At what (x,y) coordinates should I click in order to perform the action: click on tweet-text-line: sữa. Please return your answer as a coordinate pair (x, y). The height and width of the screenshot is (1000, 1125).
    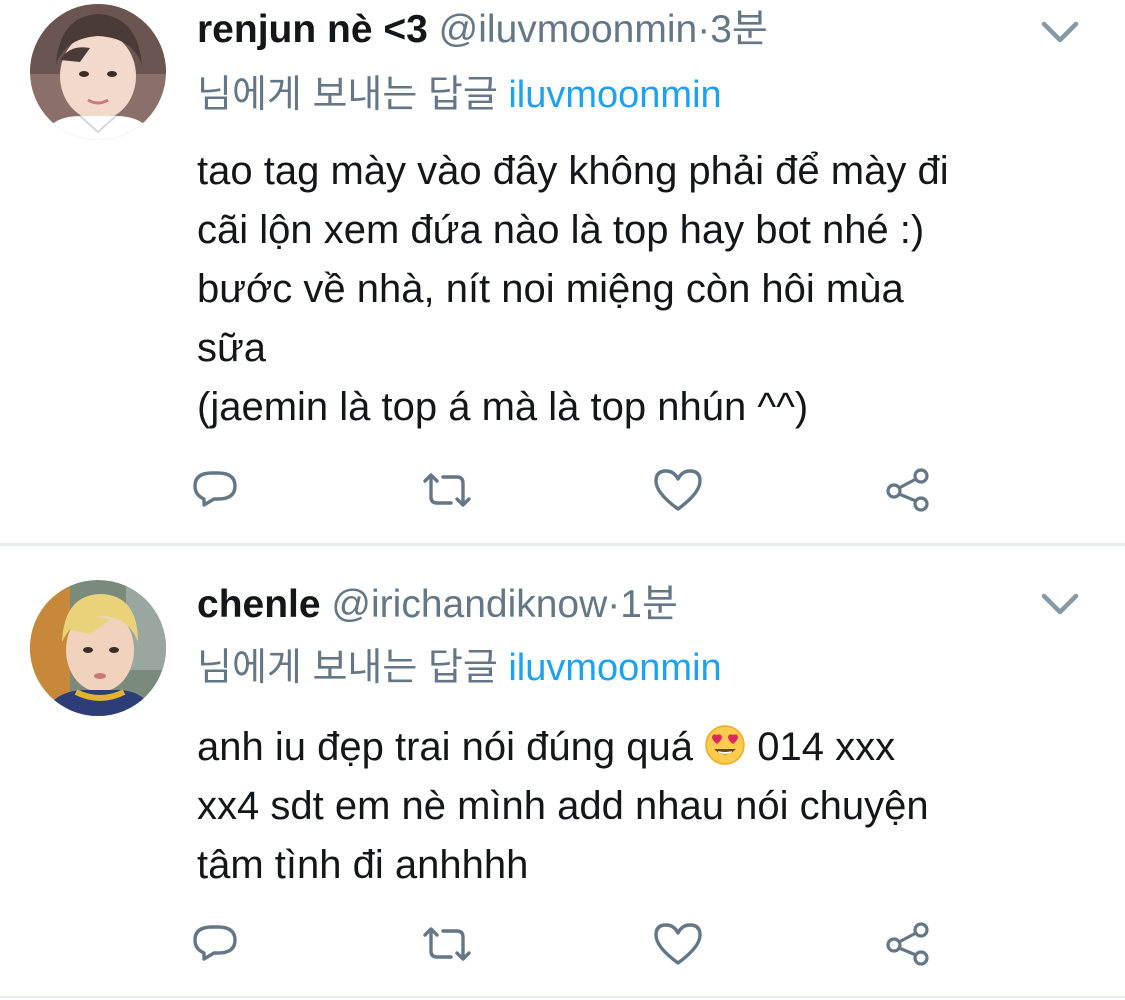
    Looking at the image, I should click on (232, 348).